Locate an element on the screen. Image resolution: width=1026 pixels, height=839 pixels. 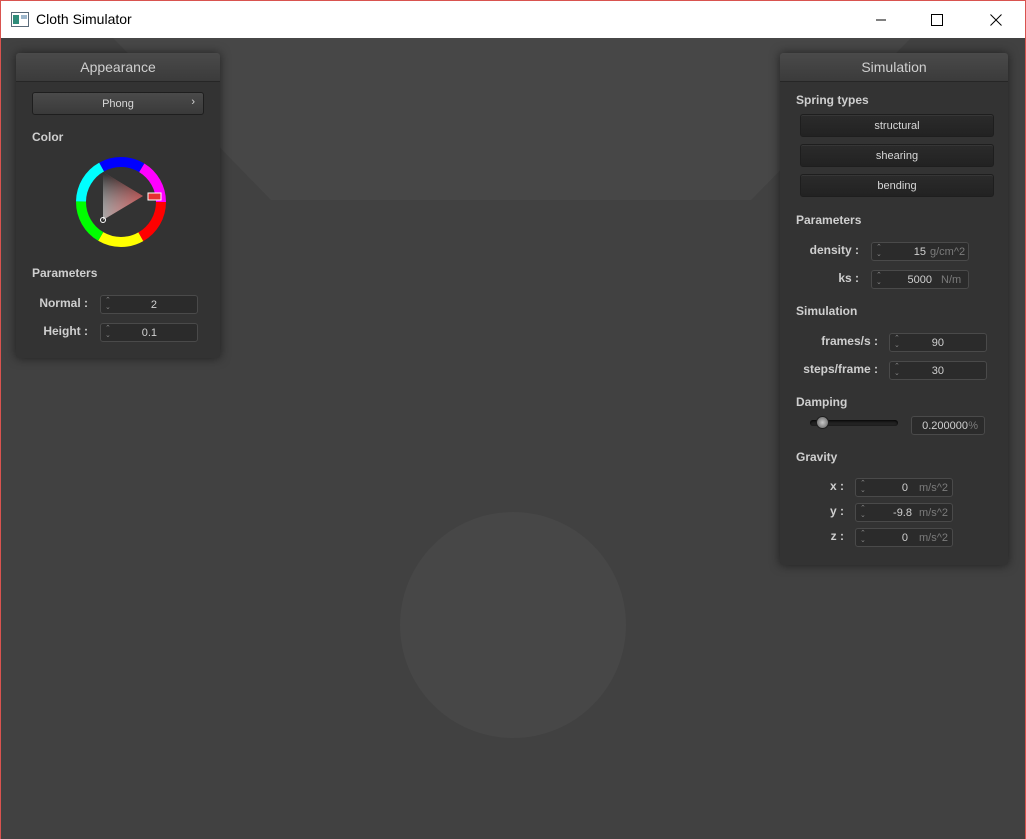
bending-toggle: bending is located at coordinates (897, 185).